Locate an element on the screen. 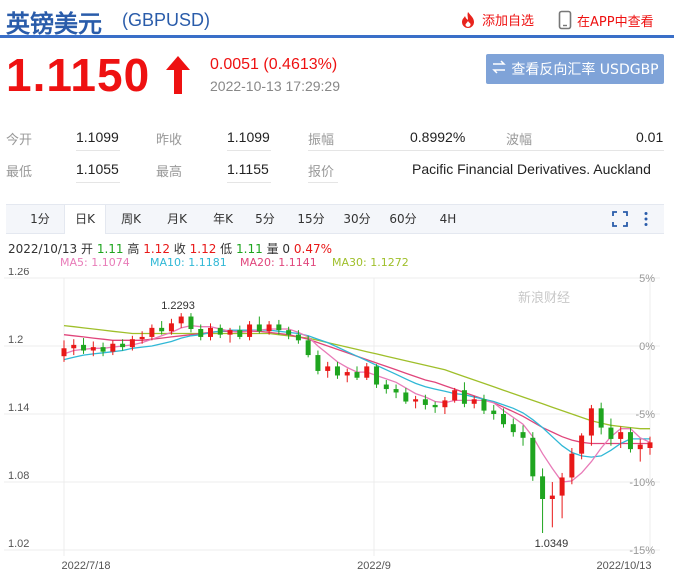 The height and width of the screenshot is (574, 674). currency-code: (GBPUSD) is located at coordinates (166, 20).